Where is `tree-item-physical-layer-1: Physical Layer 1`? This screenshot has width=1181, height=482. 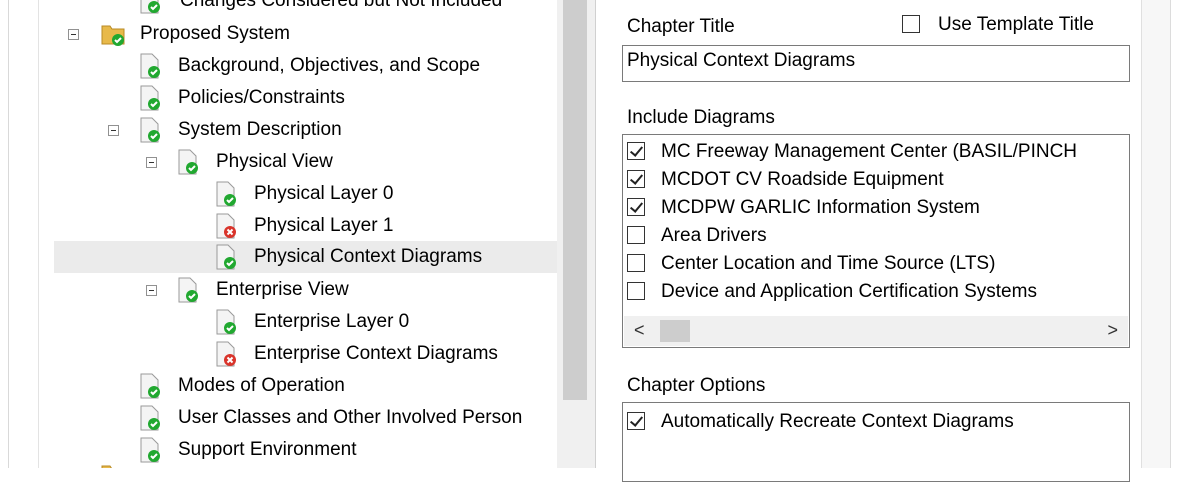
tree-item-physical-layer-1: Physical Layer 1 is located at coordinates (298, 226).